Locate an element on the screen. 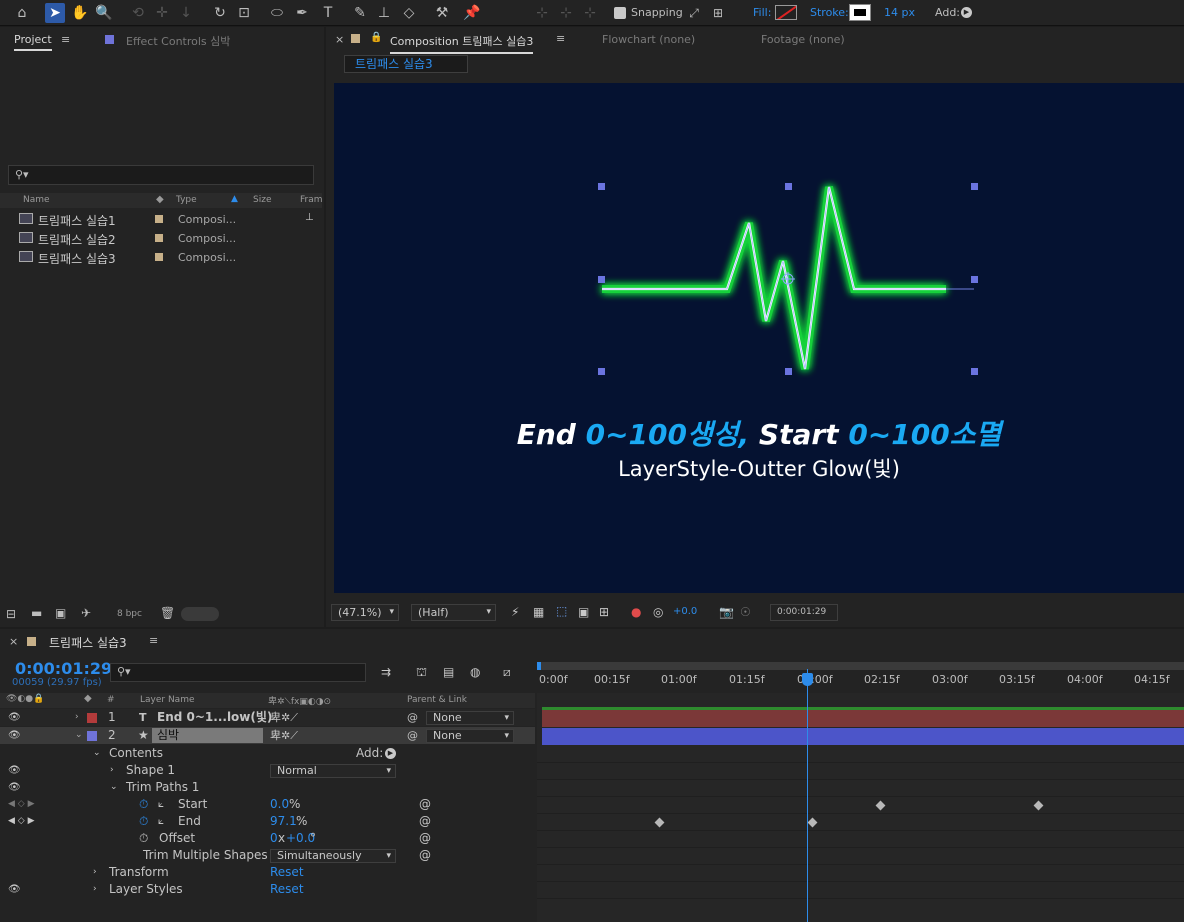  pen-tool-icon: ✒ is located at coordinates (302, 13).